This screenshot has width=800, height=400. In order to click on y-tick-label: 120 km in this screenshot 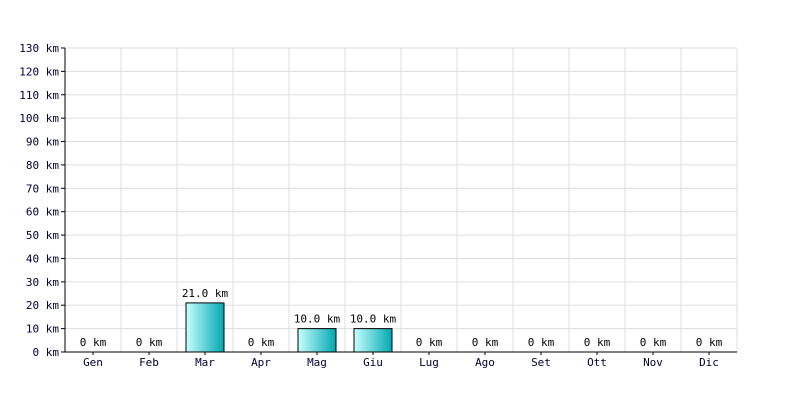, I will do `click(39, 71)`.